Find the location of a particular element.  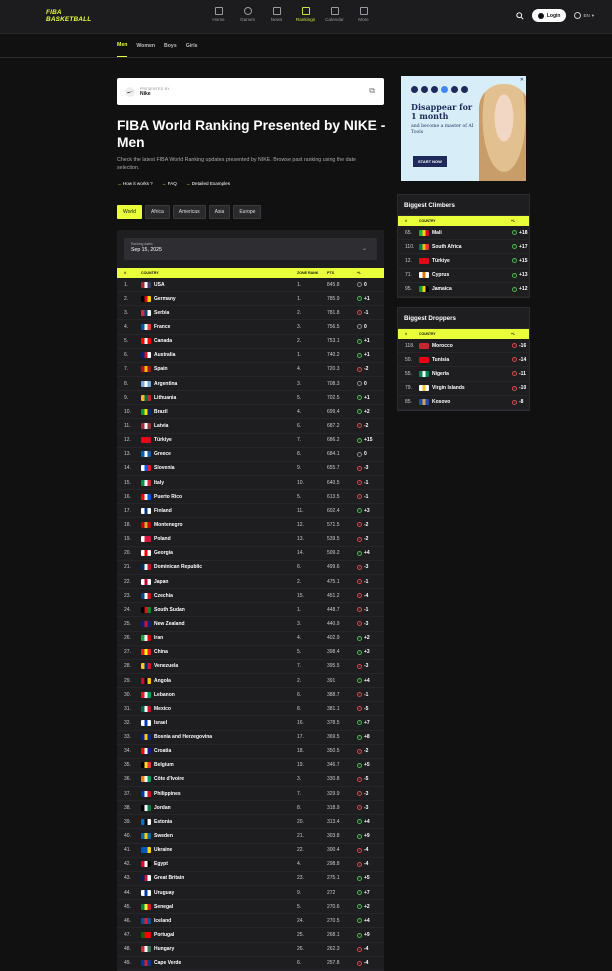

nav-item-more: More is located at coordinates (363, 14).